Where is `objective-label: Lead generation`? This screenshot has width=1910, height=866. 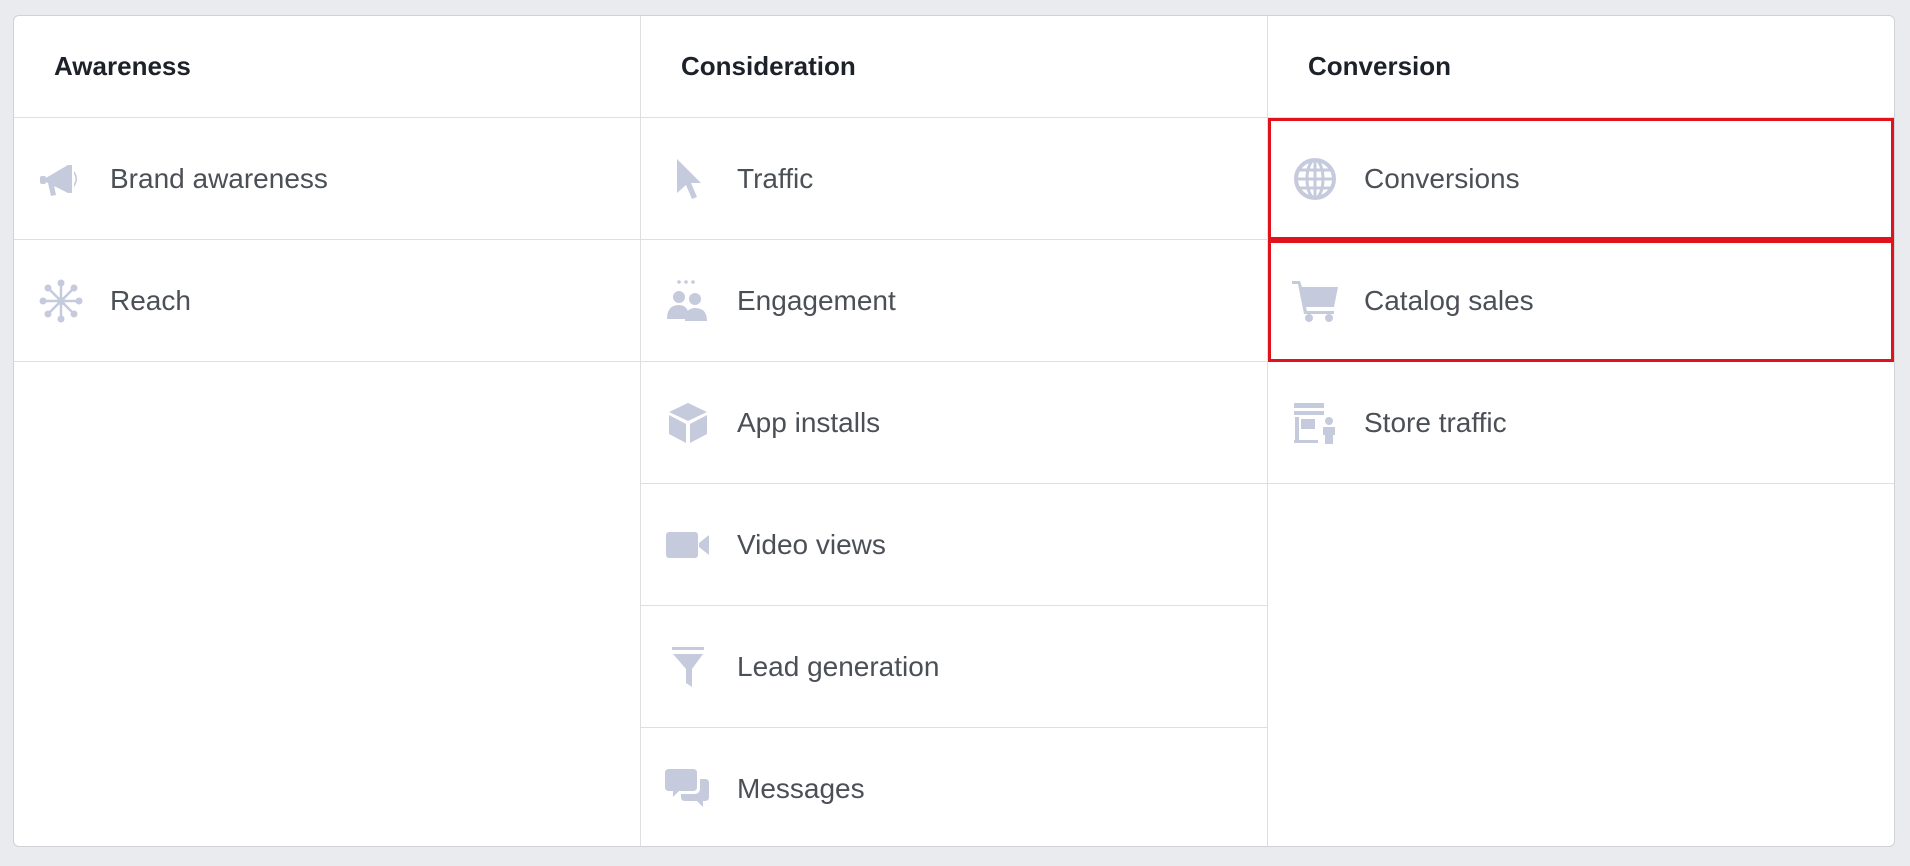
objective-label: Lead generation is located at coordinates (838, 666).